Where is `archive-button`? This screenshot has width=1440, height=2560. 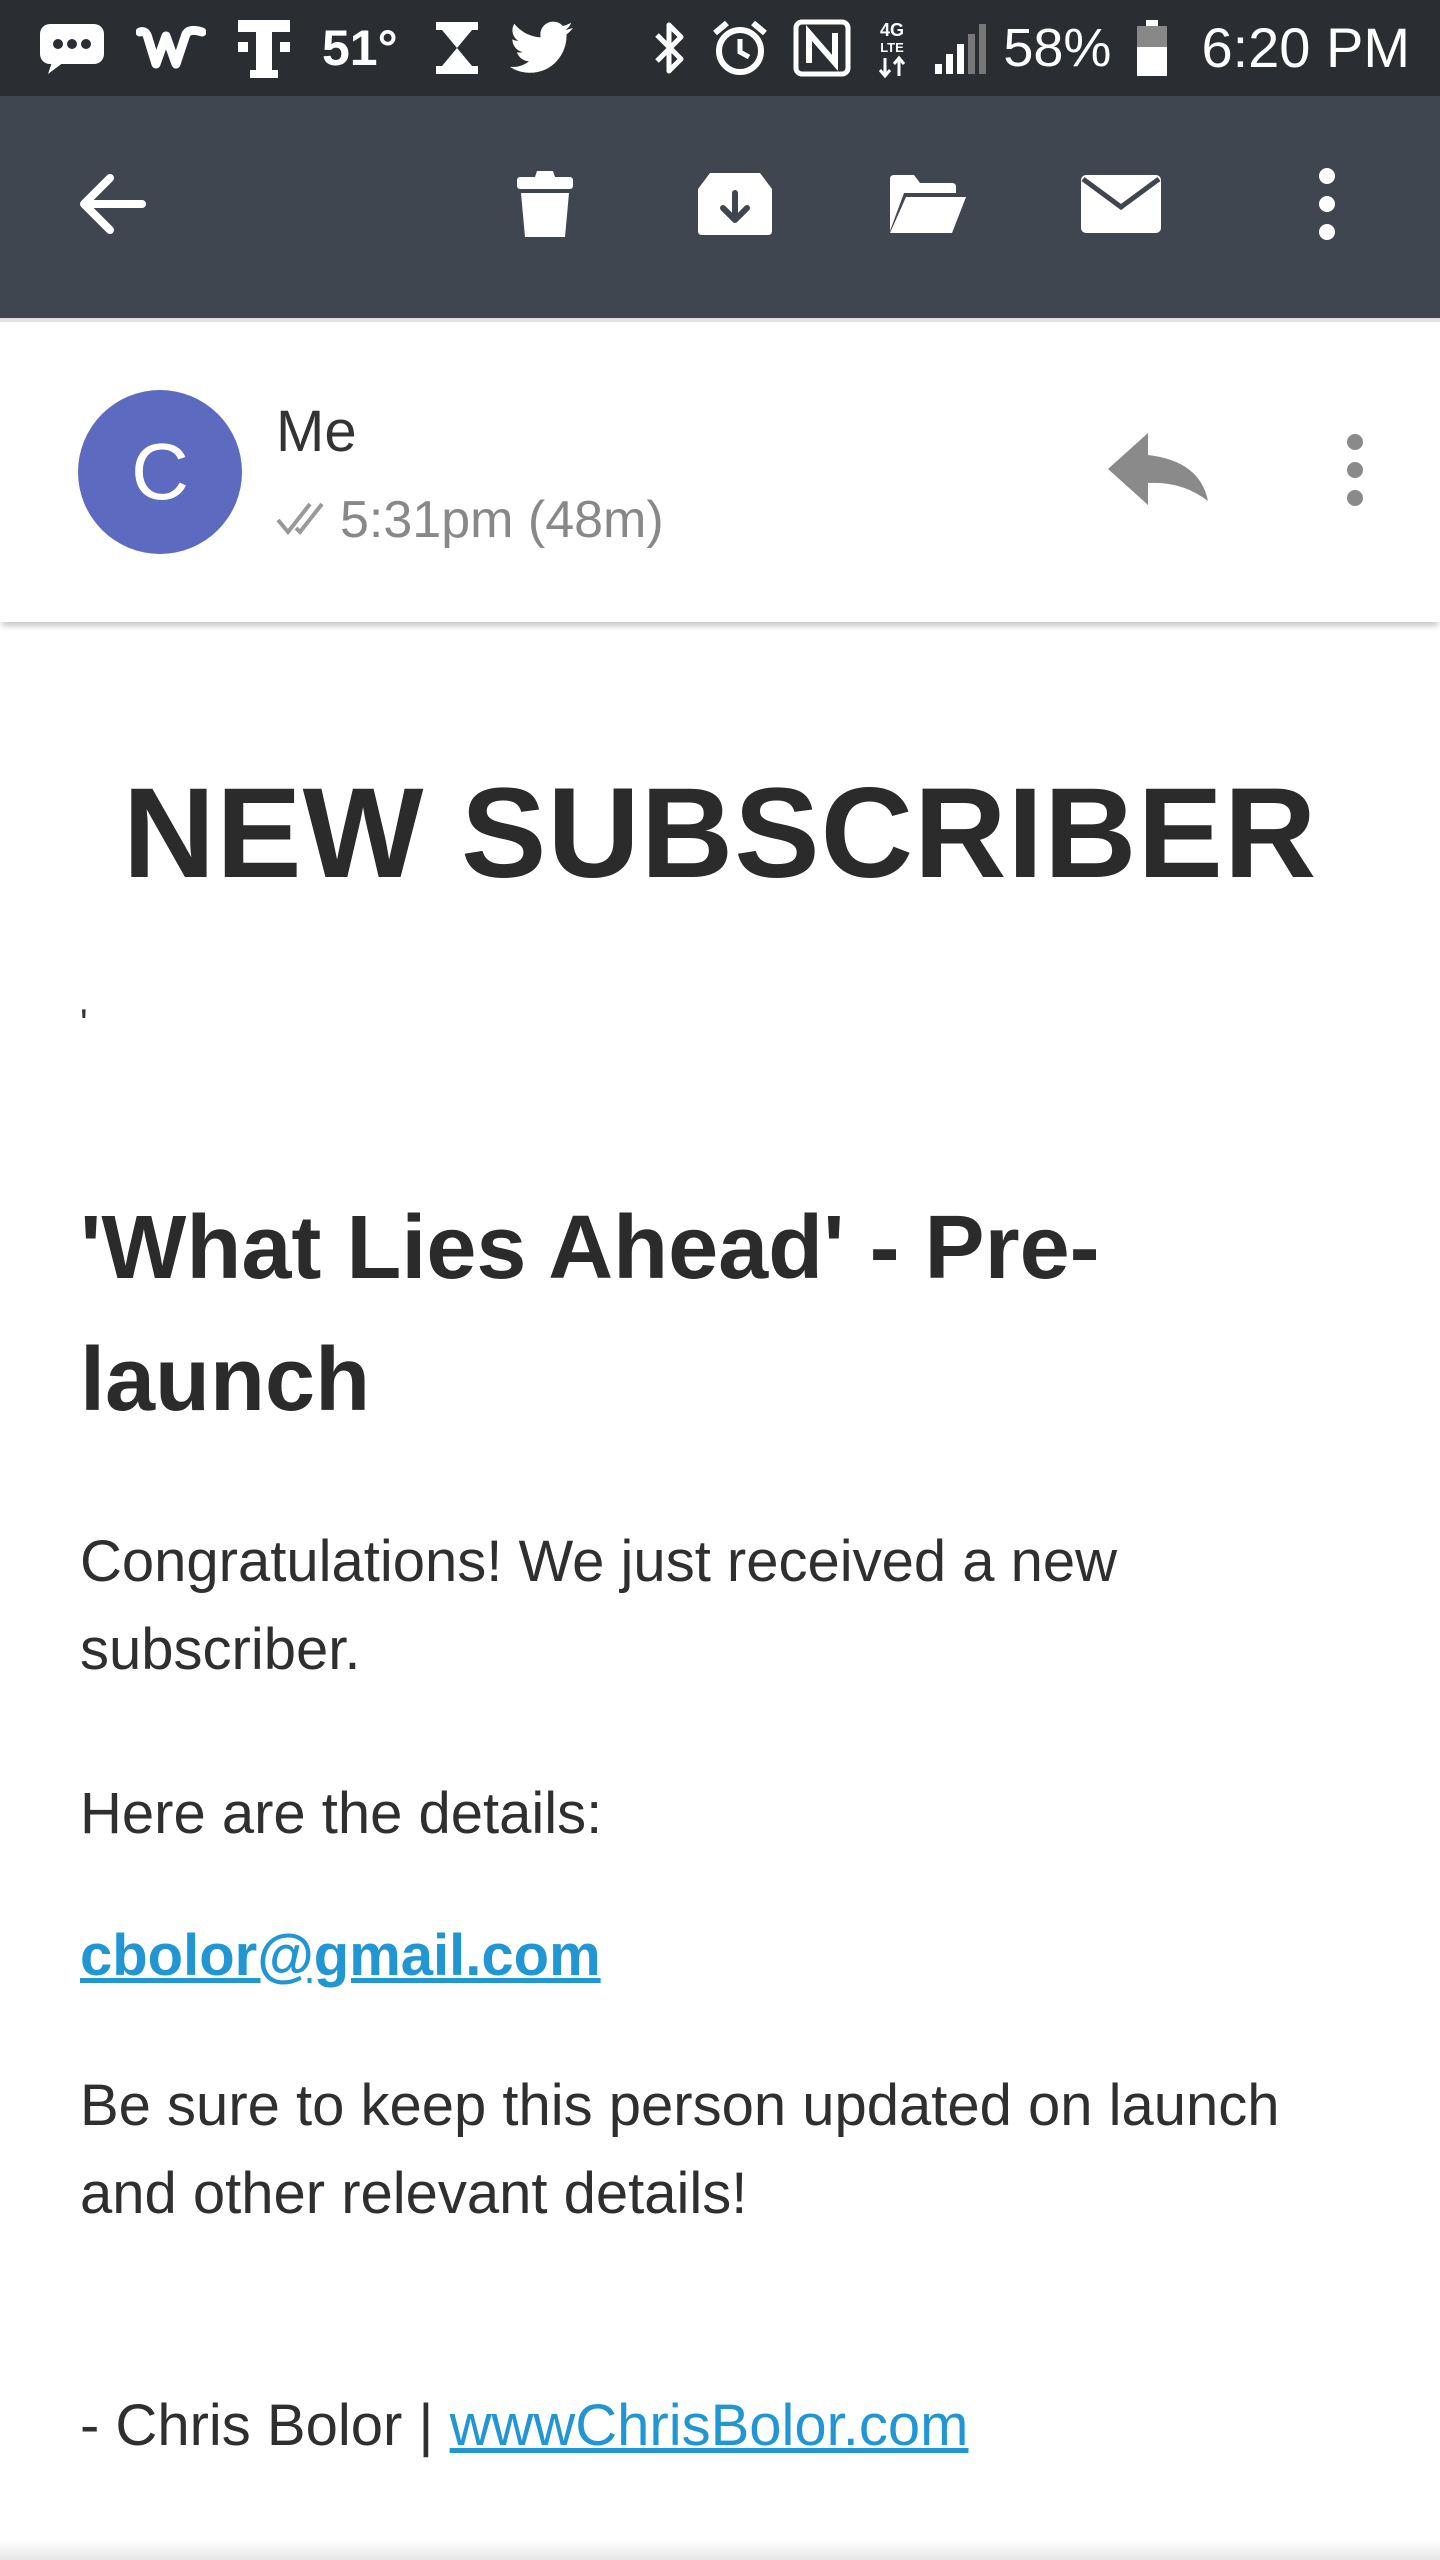 archive-button is located at coordinates (735, 206).